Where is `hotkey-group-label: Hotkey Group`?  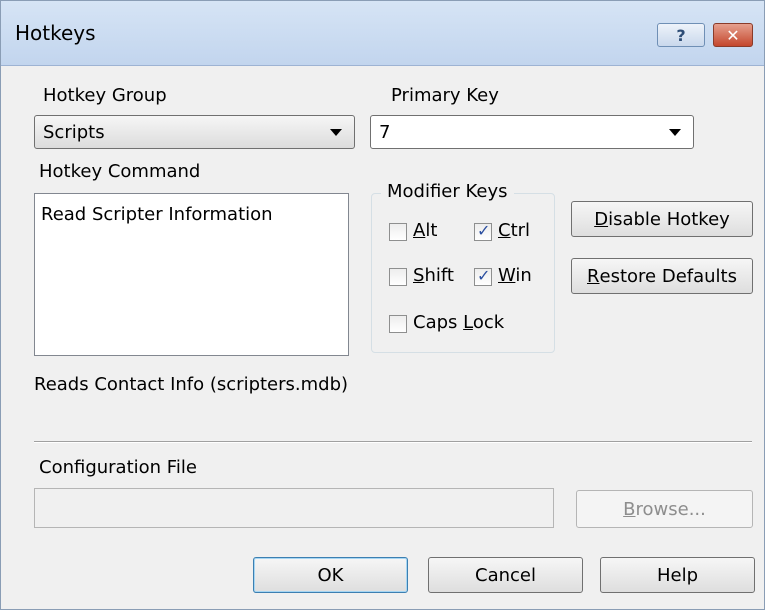 hotkey-group-label: Hotkey Group is located at coordinates (105, 95).